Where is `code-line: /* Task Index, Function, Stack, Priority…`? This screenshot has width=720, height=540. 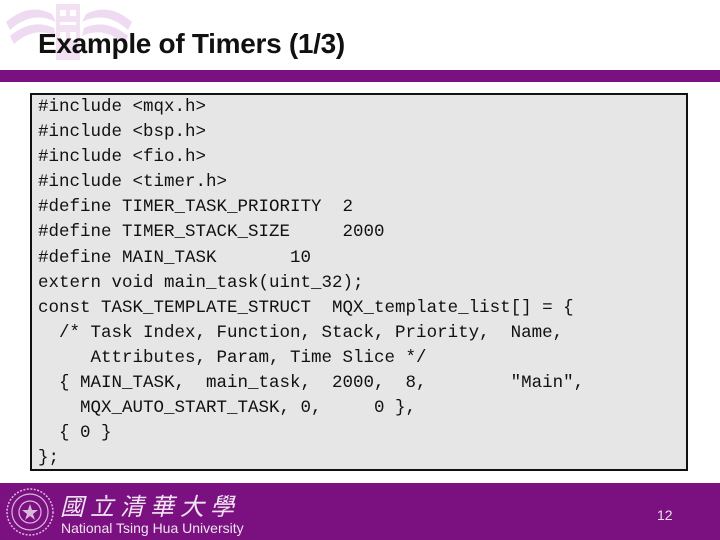 code-line: /* Task Index, Function, Stack, Priority… is located at coordinates (301, 332).